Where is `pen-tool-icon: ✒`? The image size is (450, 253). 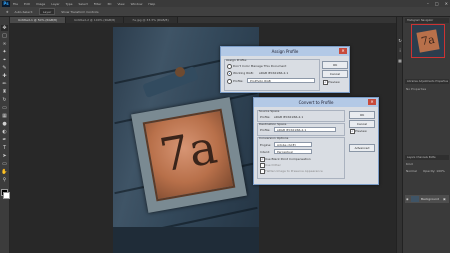
pen-tool-icon: ✒ is located at coordinates (4, 140).